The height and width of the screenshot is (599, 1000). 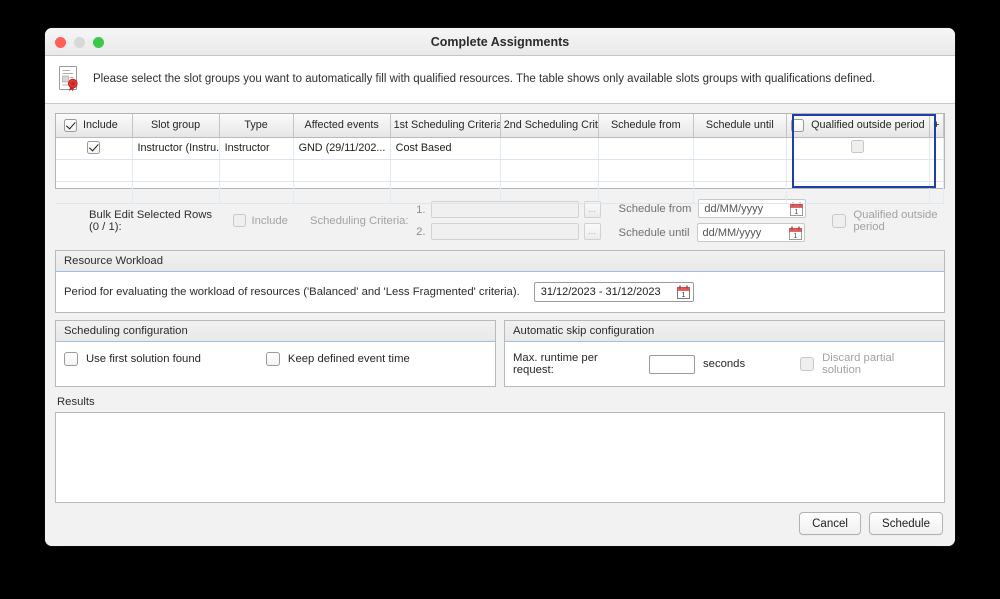 I want to click on bulk-include-group: Include, so click(x=260, y=220).